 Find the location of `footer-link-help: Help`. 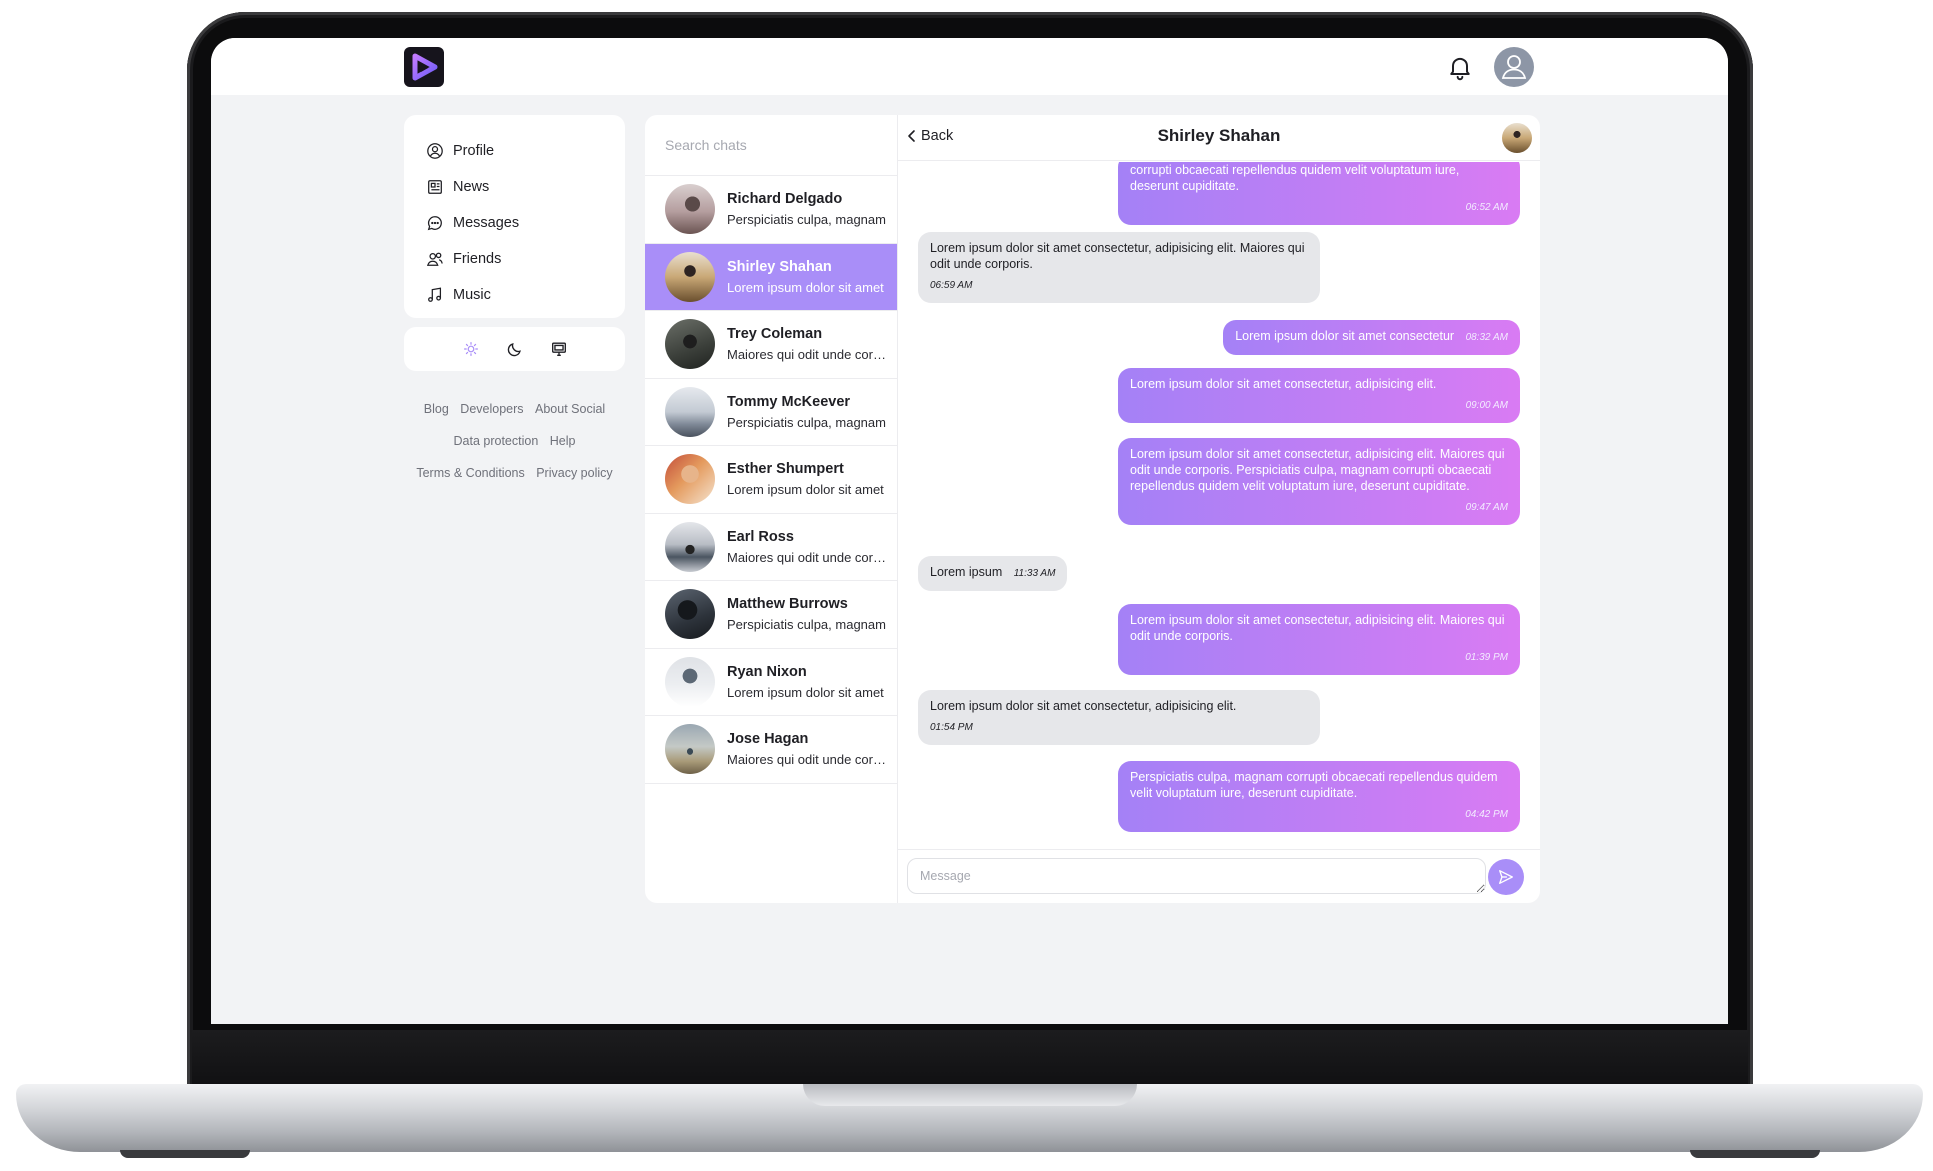

footer-link-help: Help is located at coordinates (563, 441).